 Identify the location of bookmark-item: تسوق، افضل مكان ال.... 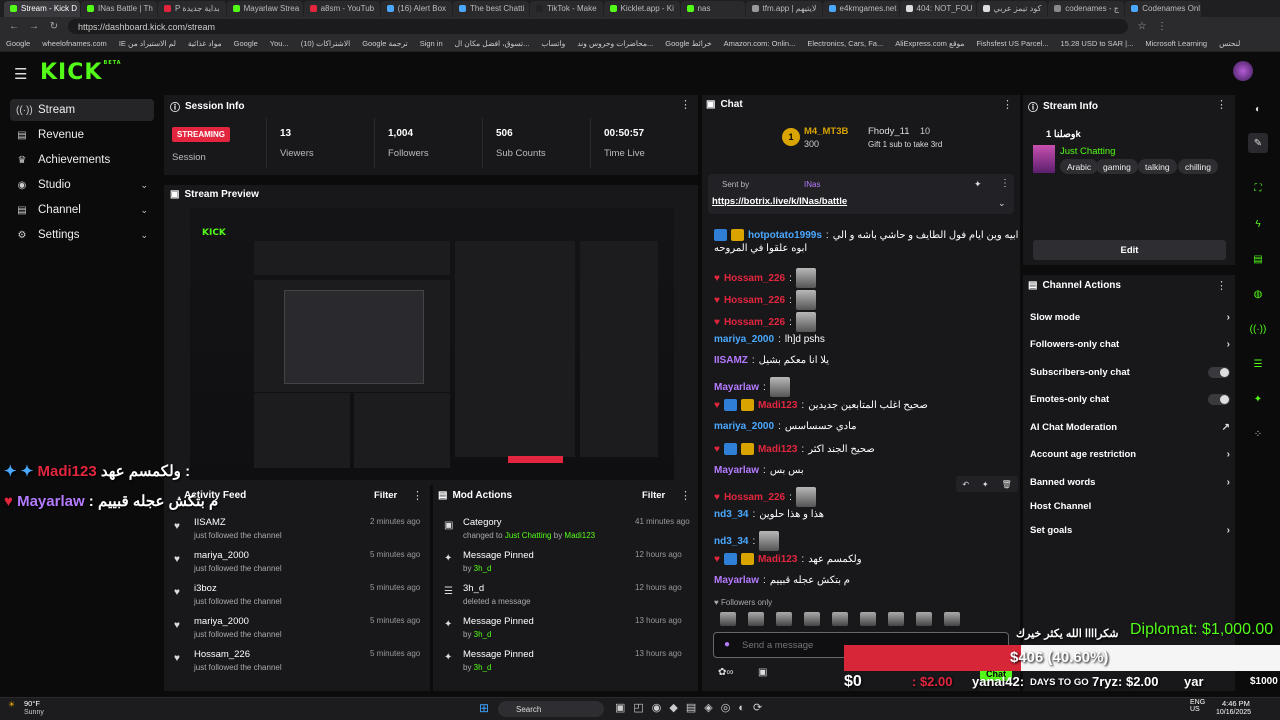
(492, 43).